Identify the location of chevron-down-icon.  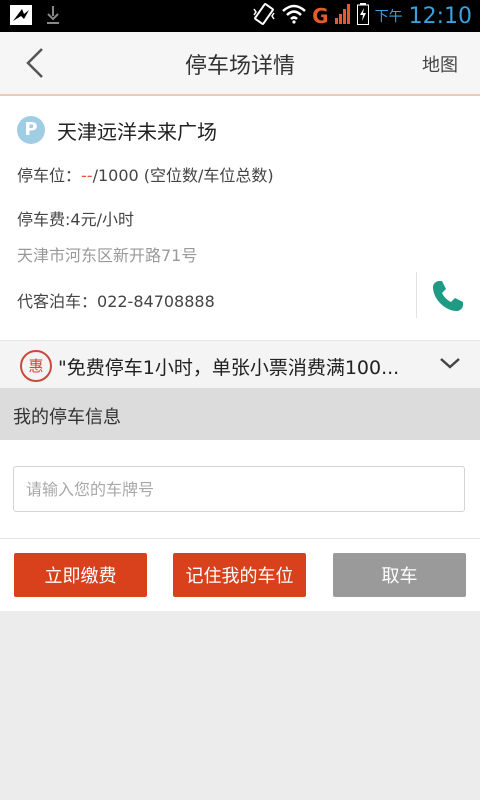
(450, 363).